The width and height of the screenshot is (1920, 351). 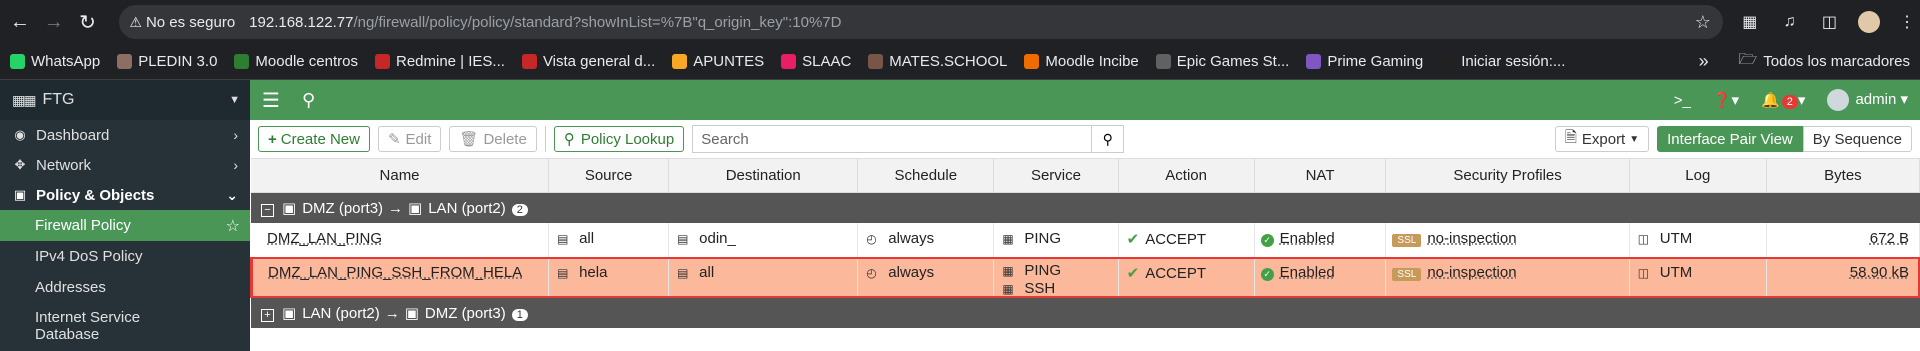 I want to click on export-button: 🗎 Export ▼, so click(x=1602, y=139).